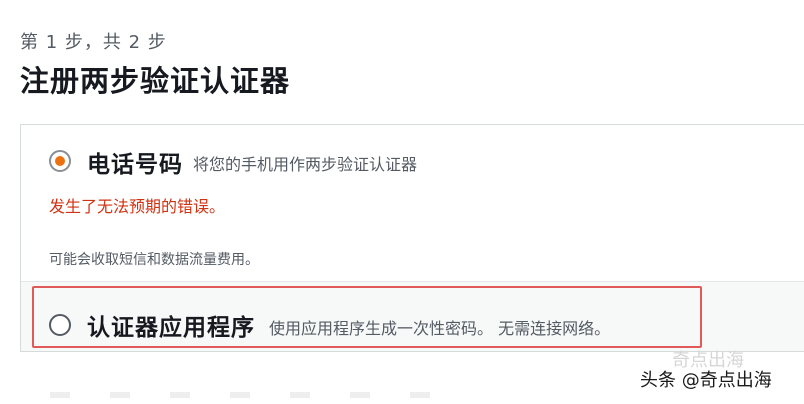  I want to click on error-message: 发生了无法预期的错误。, so click(137, 206).